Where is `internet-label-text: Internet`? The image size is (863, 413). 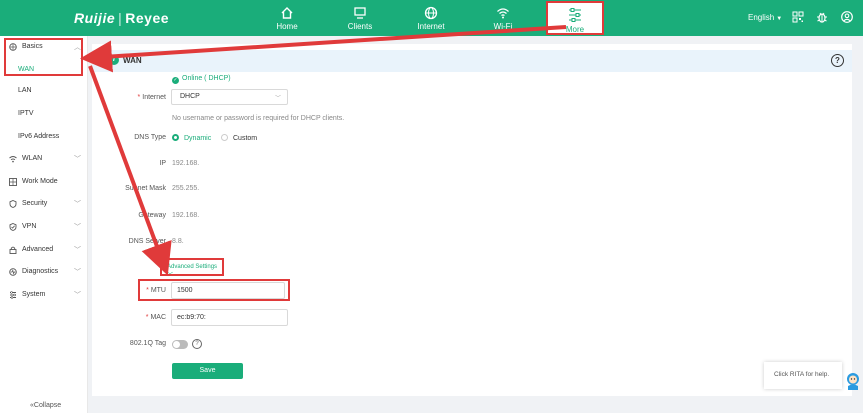
internet-label-text: Internet is located at coordinates (154, 97).